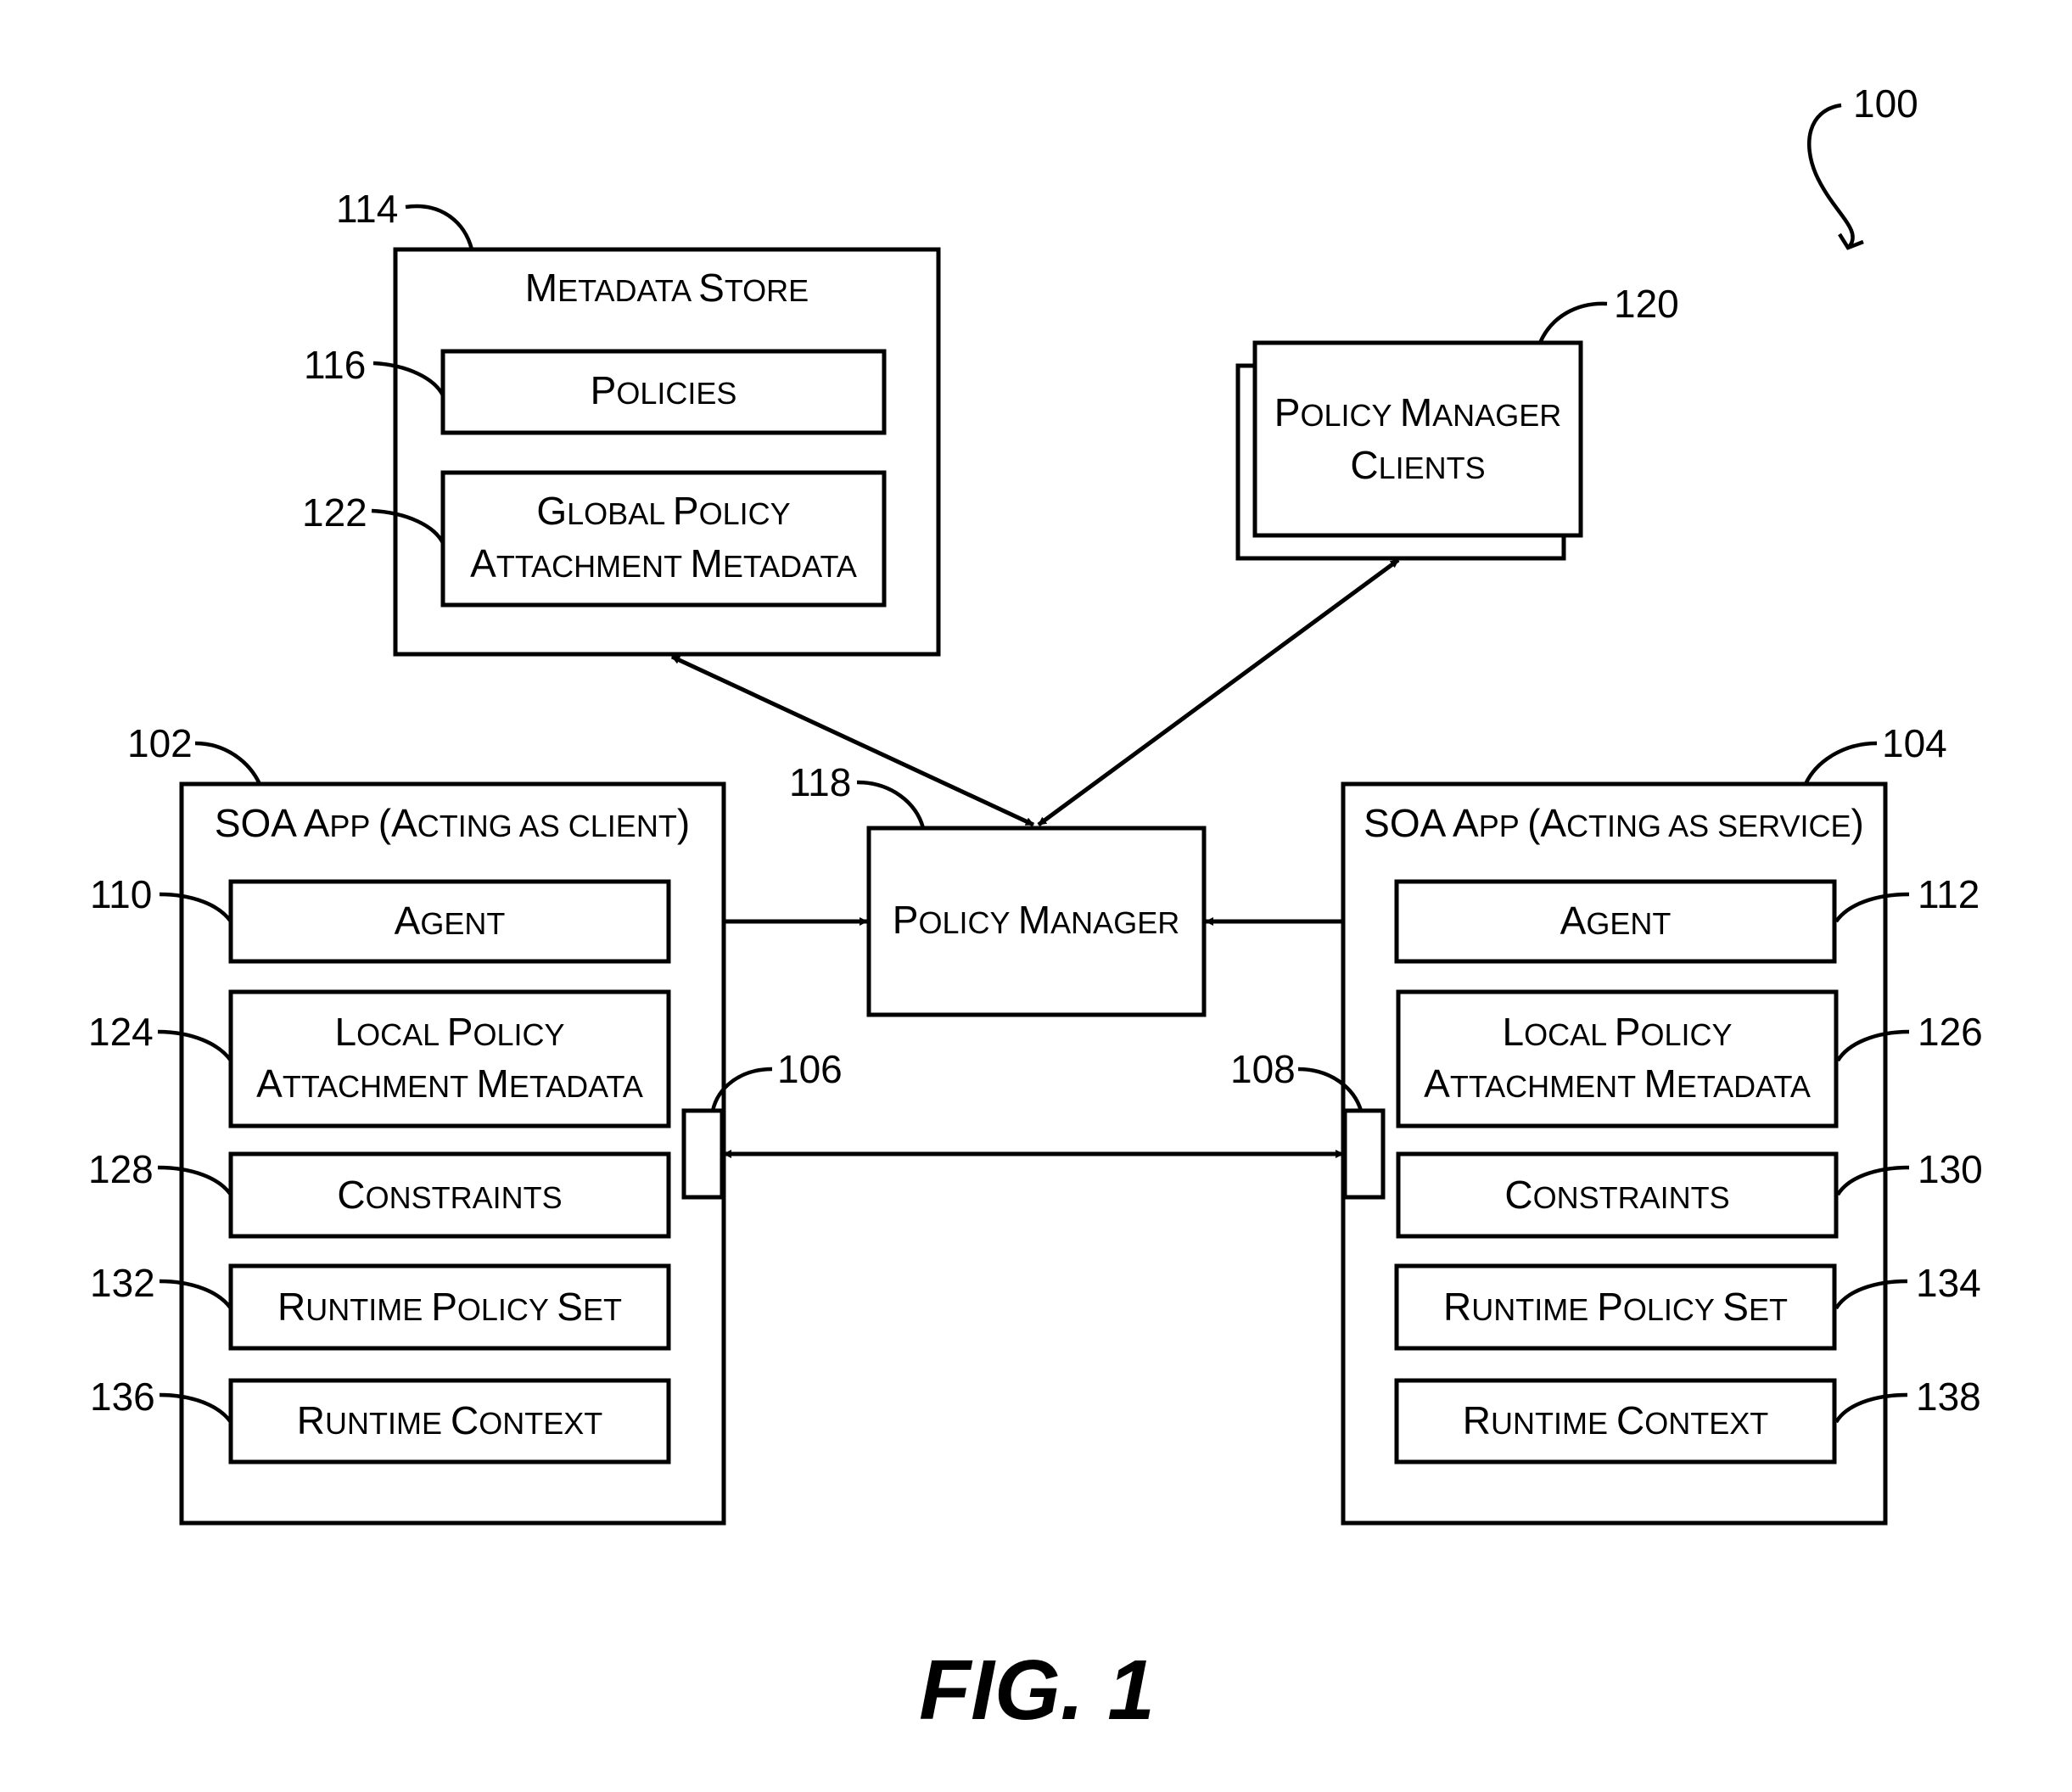 The width and height of the screenshot is (2072, 1792). I want to click on ref-label-120: 120, so click(1646, 304).